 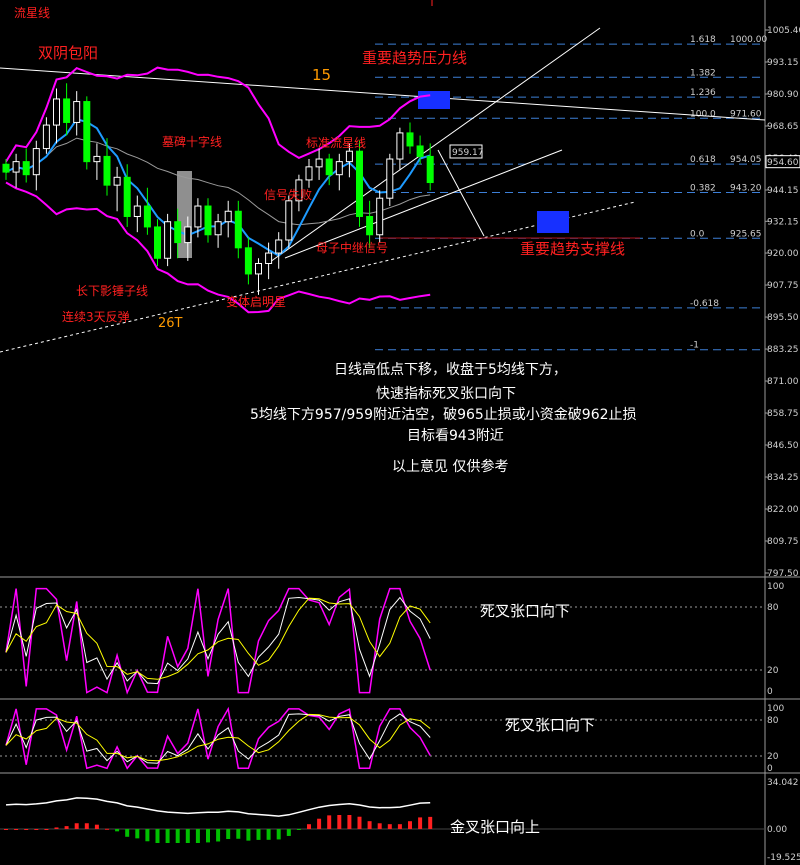 What do you see at coordinates (783, 286) in the screenshot?
I see `y-tick-label: 907.75` at bounding box center [783, 286].